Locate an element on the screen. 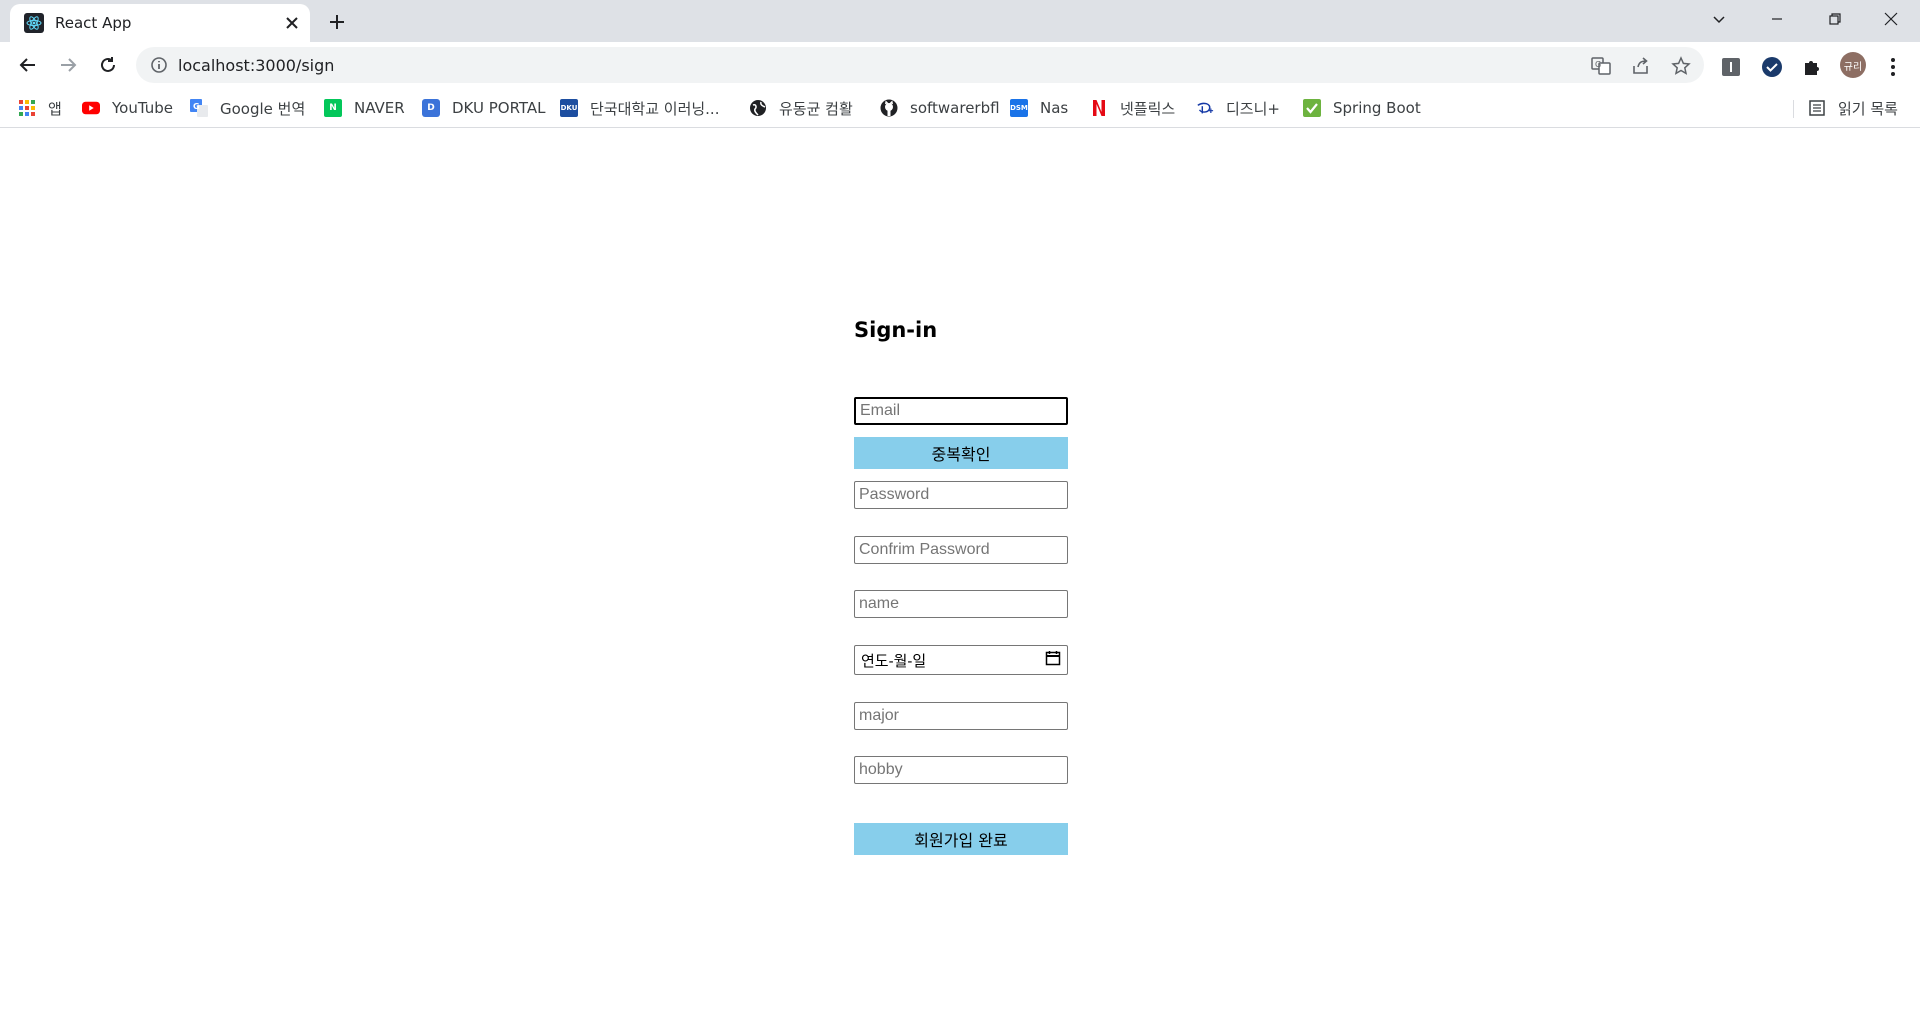 Image resolution: width=1920 pixels, height=1028 pixels. bookmark-apps: 앱 is located at coordinates (40, 108).